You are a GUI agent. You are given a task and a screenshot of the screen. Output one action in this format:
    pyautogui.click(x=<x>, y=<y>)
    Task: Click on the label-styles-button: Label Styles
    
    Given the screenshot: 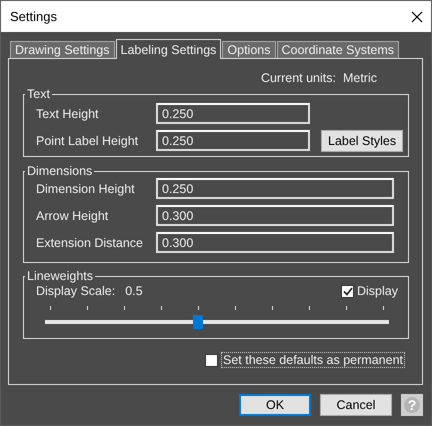 What is the action you would take?
    pyautogui.click(x=362, y=141)
    